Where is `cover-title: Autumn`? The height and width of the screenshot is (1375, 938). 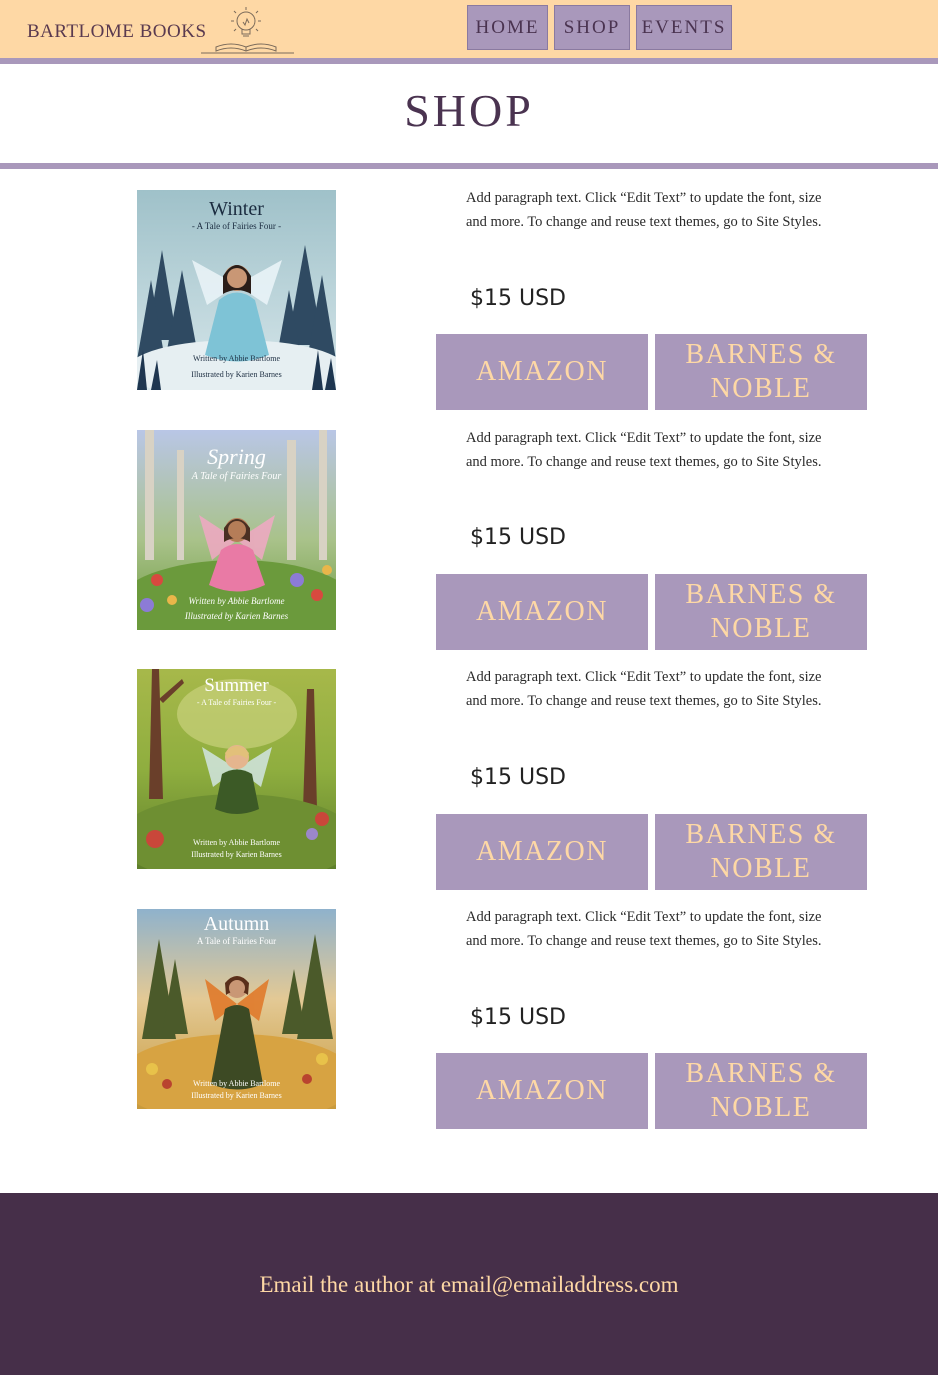 cover-title: Autumn is located at coordinates (236, 924).